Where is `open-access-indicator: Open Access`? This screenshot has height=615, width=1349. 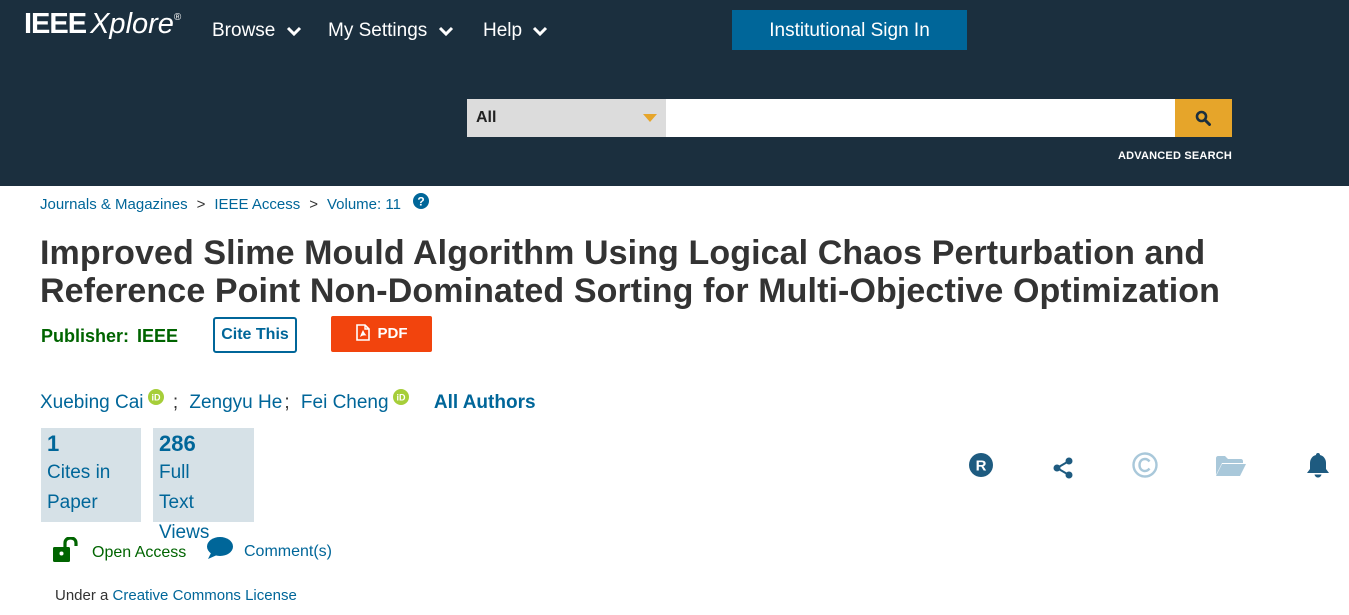 open-access-indicator: Open Access is located at coordinates (119, 551).